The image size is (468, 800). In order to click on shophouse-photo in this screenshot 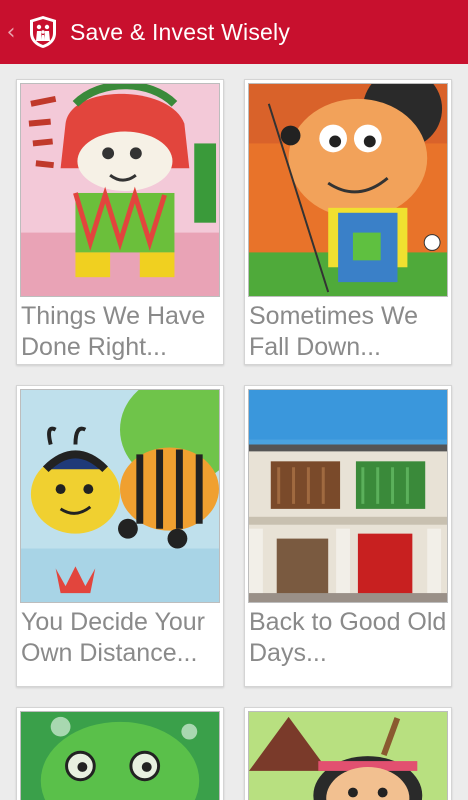, I will do `click(348, 496)`.